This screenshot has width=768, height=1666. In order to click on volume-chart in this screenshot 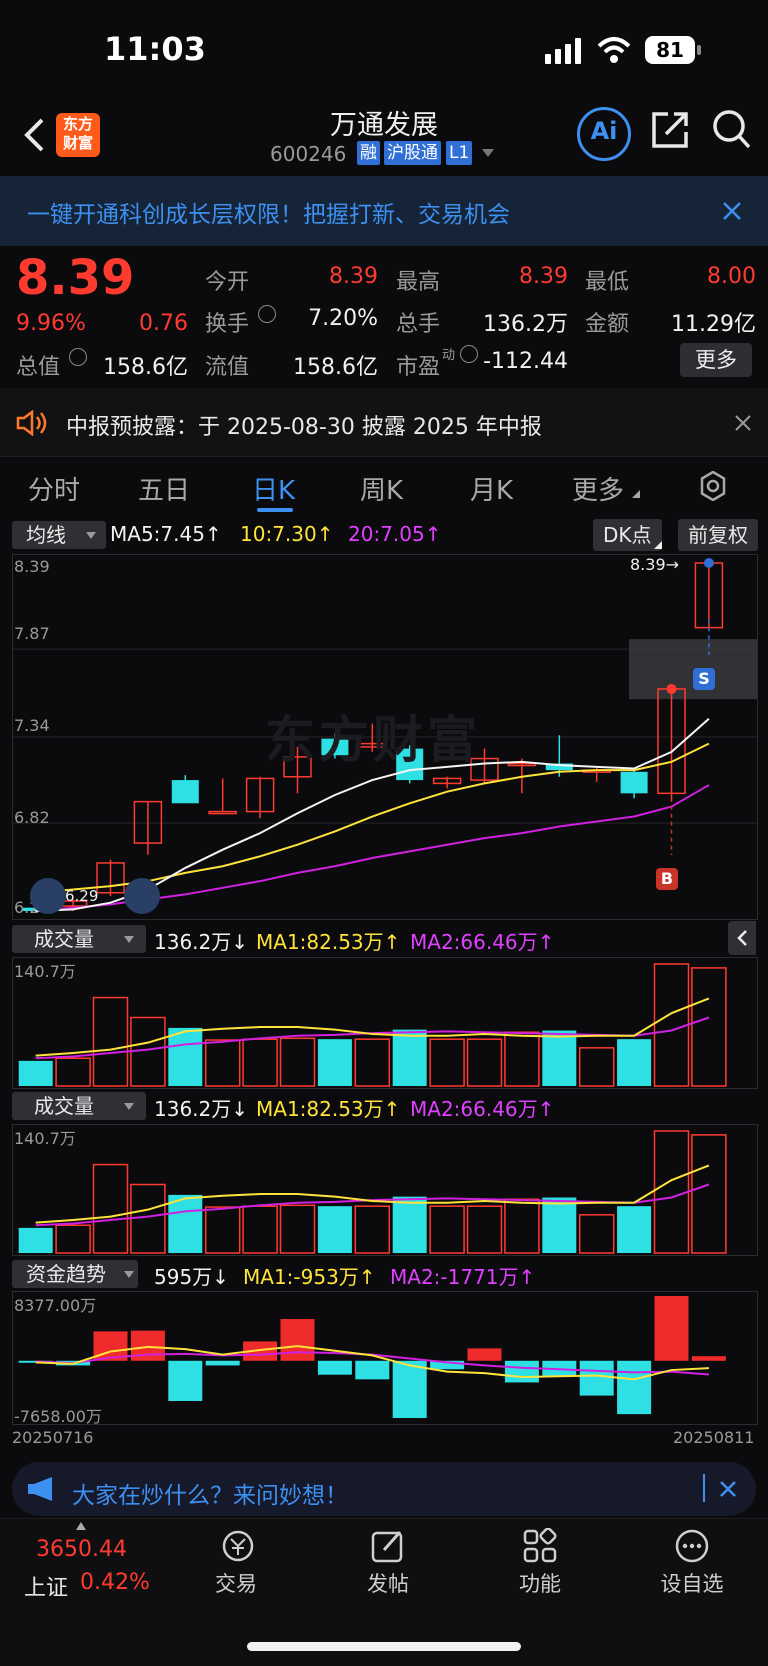, I will do `click(385, 1023)`.